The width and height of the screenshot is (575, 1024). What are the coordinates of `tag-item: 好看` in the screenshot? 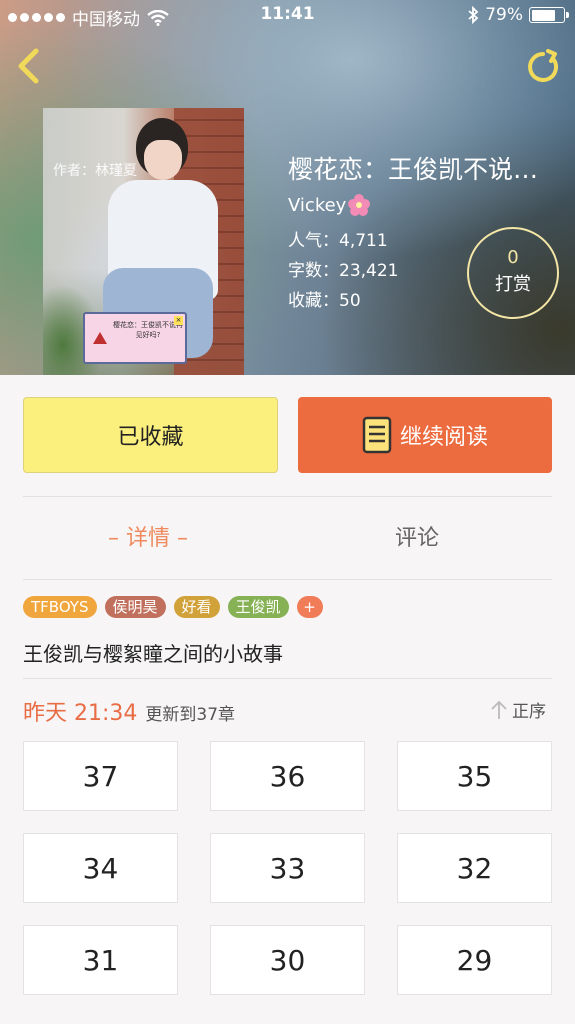 It's located at (196, 607).